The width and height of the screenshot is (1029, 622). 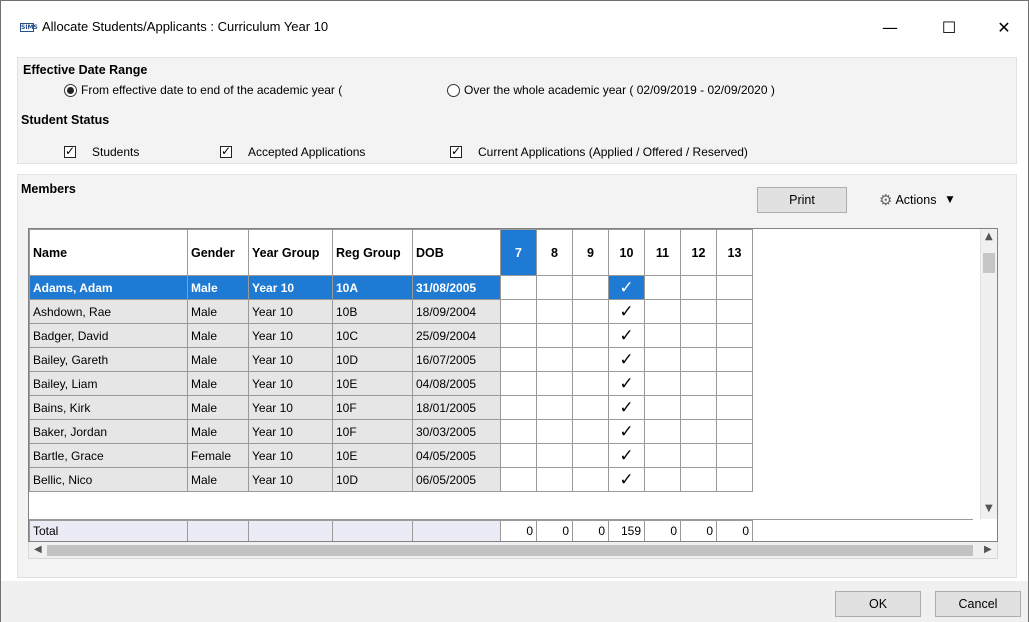 What do you see at coordinates (626, 252) in the screenshot?
I see `column-header-year-10: 10` at bounding box center [626, 252].